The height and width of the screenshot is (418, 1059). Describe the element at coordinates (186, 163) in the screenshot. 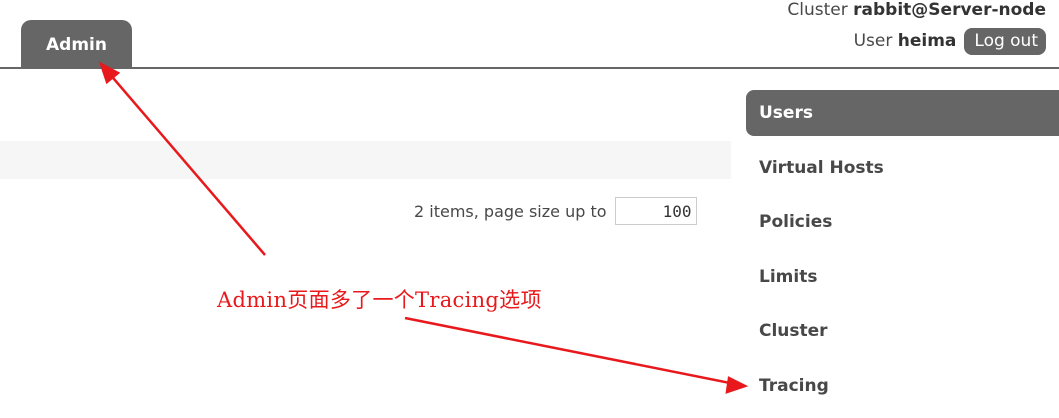

I see `arrow-to-admin-tab` at that location.